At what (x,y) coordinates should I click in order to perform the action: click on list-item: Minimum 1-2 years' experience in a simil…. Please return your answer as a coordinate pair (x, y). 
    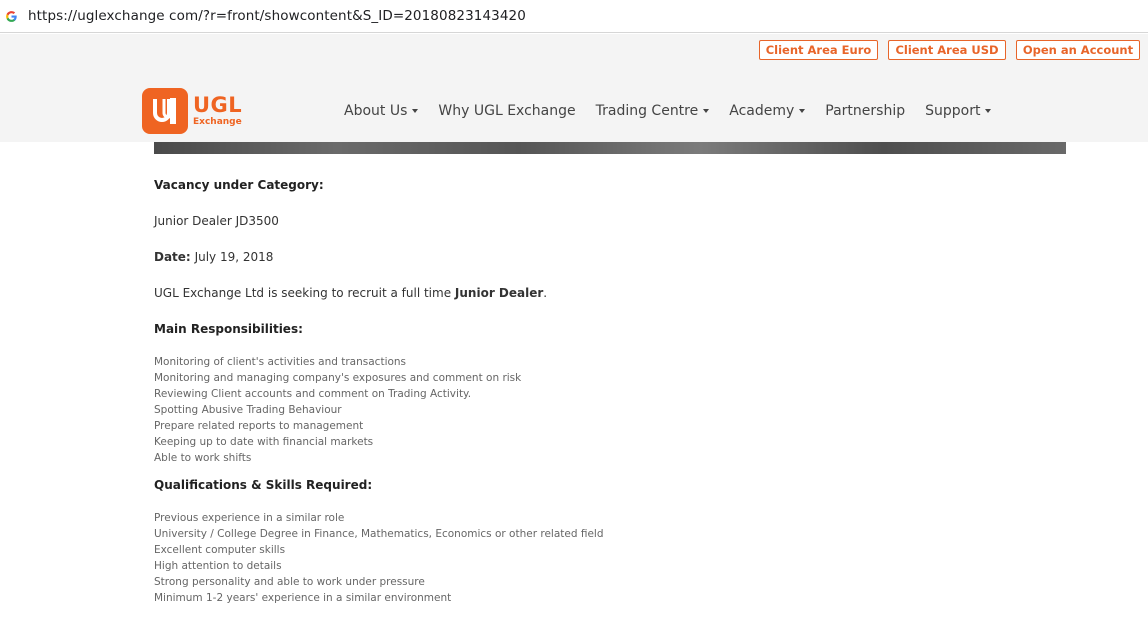
    Looking at the image, I should click on (303, 598).